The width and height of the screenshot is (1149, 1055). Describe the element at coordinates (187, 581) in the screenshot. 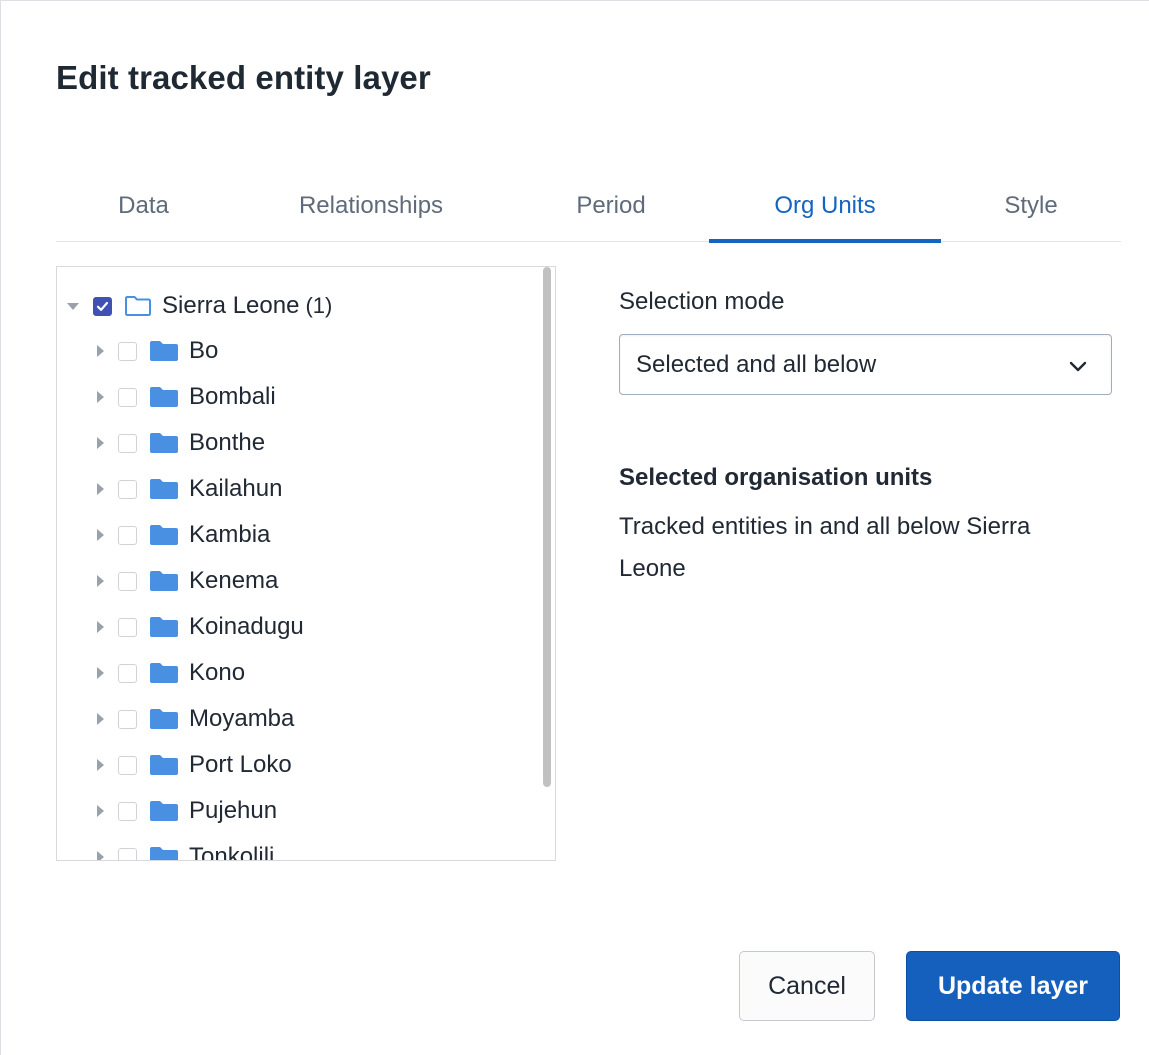

I see `tree-node: Kenema` at that location.